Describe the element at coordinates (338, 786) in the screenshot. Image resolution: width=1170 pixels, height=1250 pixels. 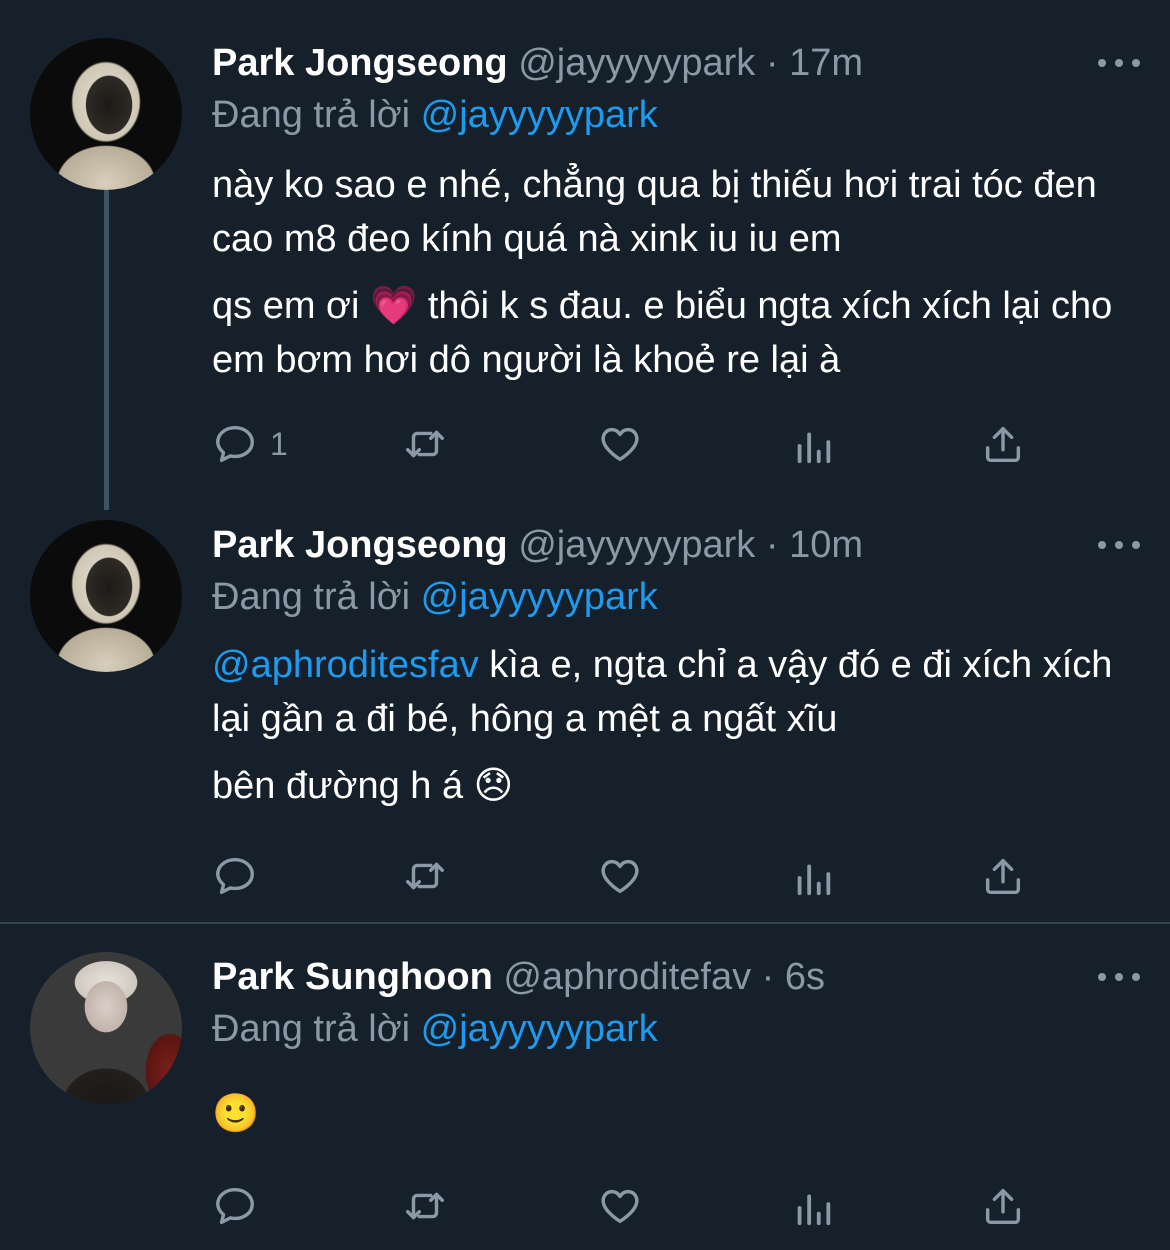
I see `tweet-text-fragment: bên đường h á` at that location.